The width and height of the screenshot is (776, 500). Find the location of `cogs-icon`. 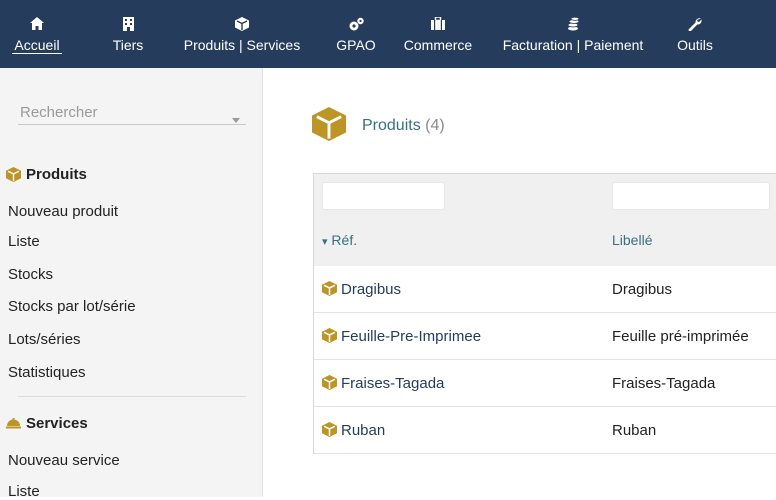

cogs-icon is located at coordinates (356, 24).